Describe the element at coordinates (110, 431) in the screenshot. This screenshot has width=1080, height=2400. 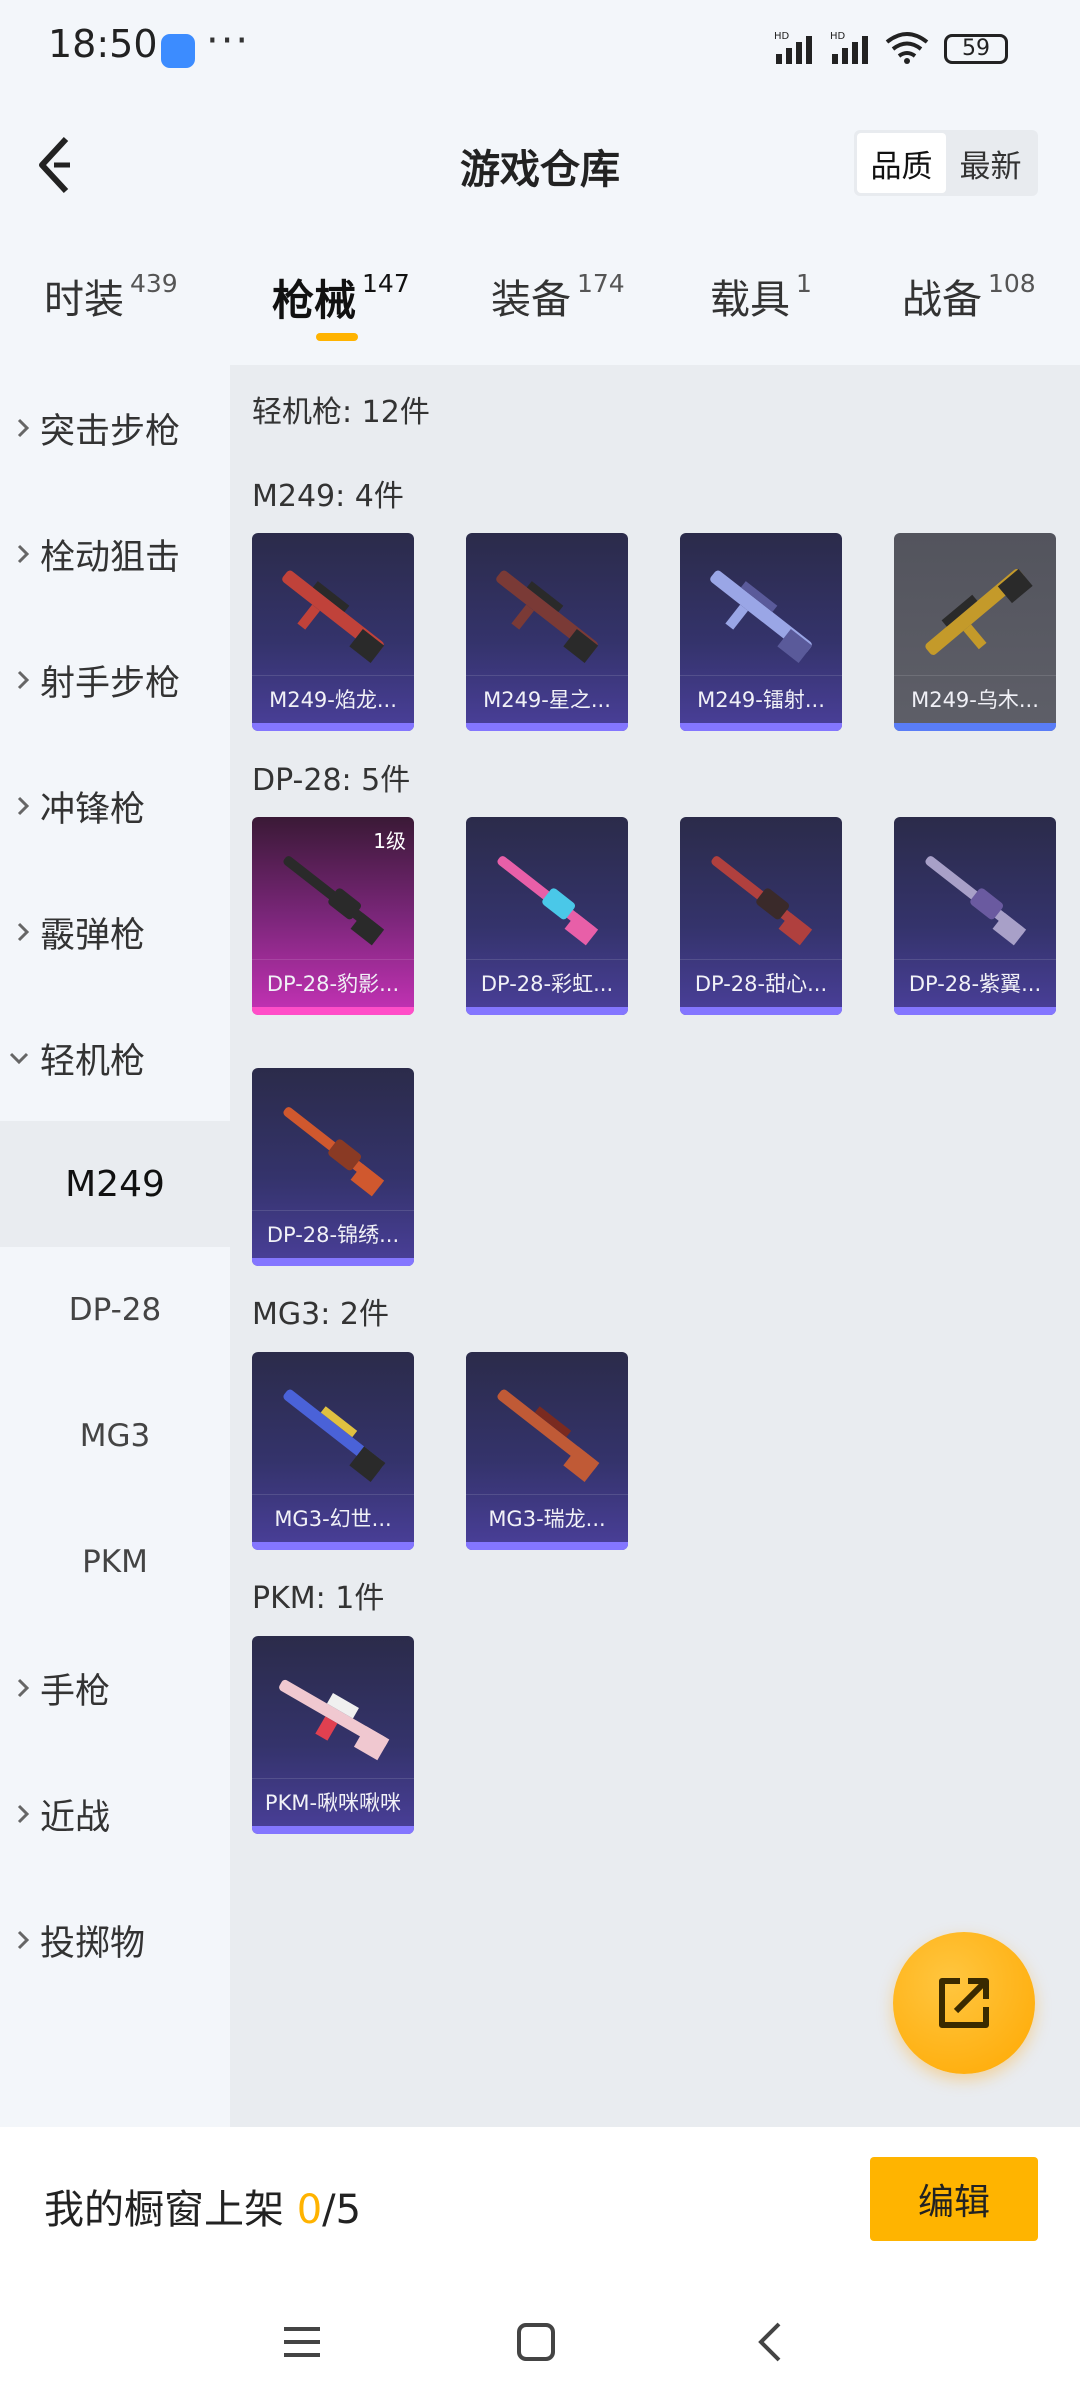
I see `sidebar-item-label: 突击步枪` at that location.